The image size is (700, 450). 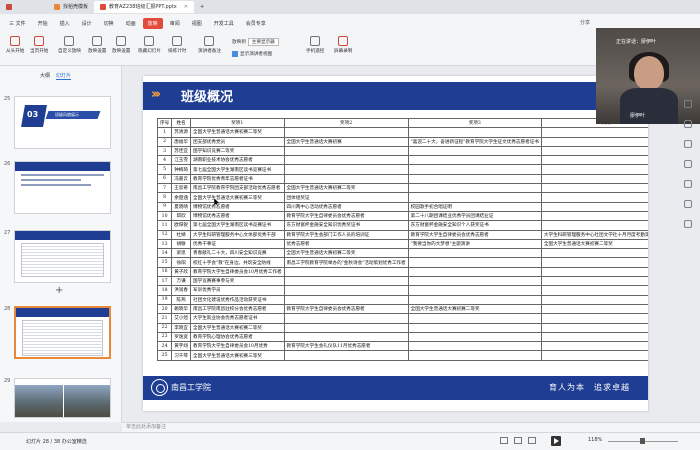 I want to click on thumb-header, so click(x=62, y=312).